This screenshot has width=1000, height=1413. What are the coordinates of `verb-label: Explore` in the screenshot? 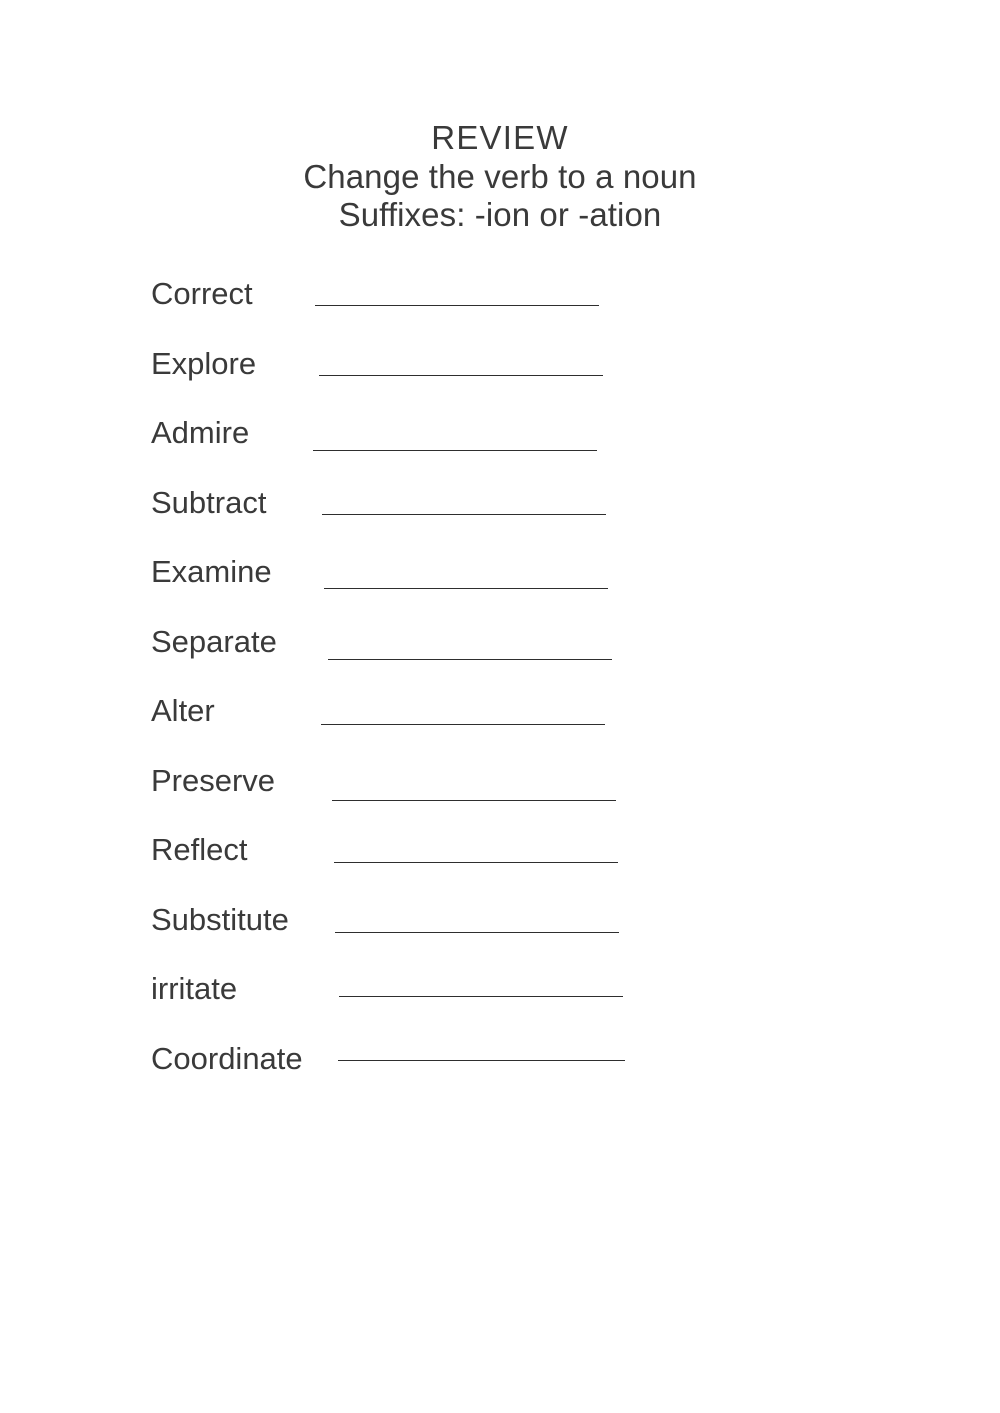 It's located at (204, 363).